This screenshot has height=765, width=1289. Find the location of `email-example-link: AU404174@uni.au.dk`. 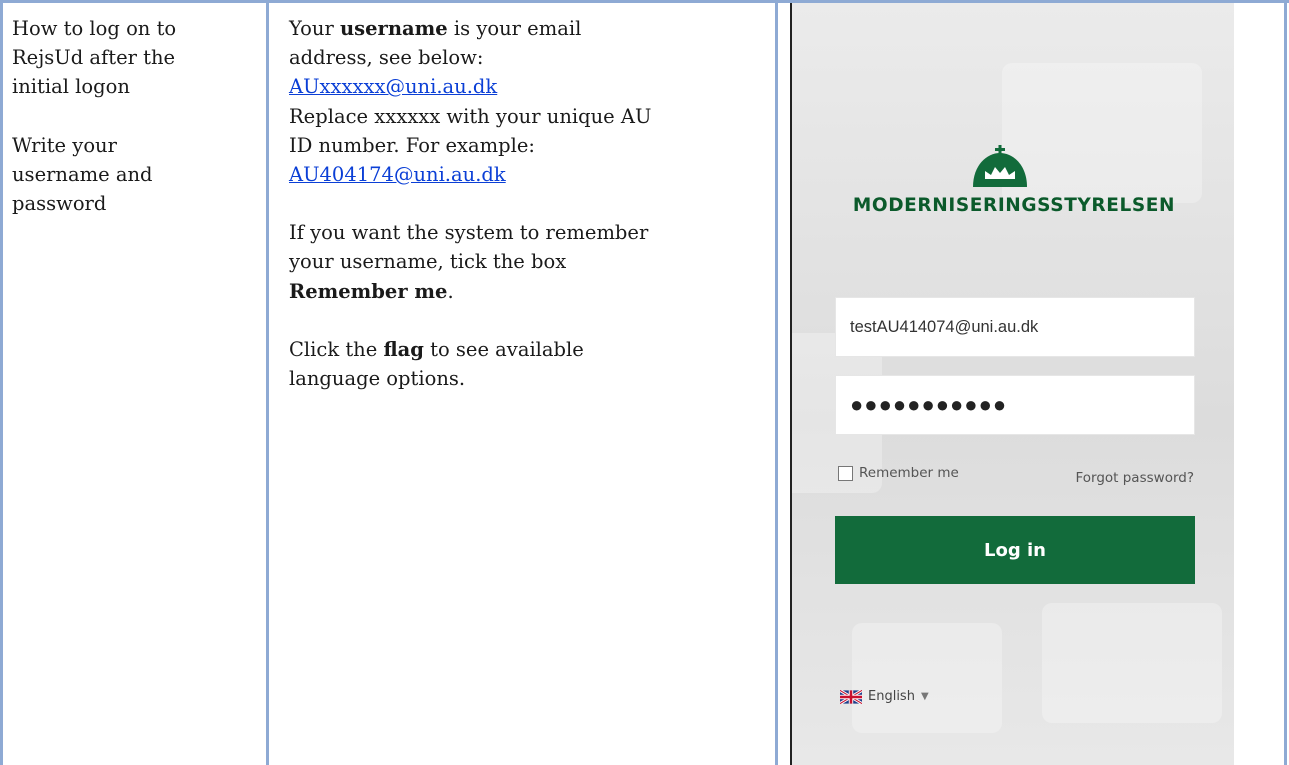

email-example-link: AU404174@uni.au.dk is located at coordinates (397, 174).